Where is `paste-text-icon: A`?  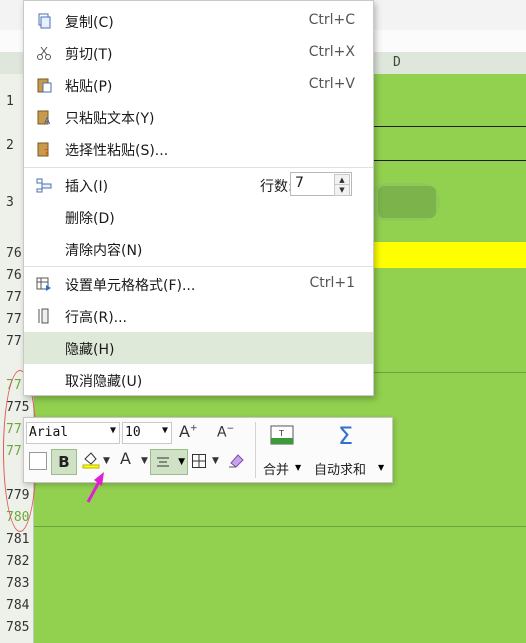 paste-text-icon: A is located at coordinates (44, 117).